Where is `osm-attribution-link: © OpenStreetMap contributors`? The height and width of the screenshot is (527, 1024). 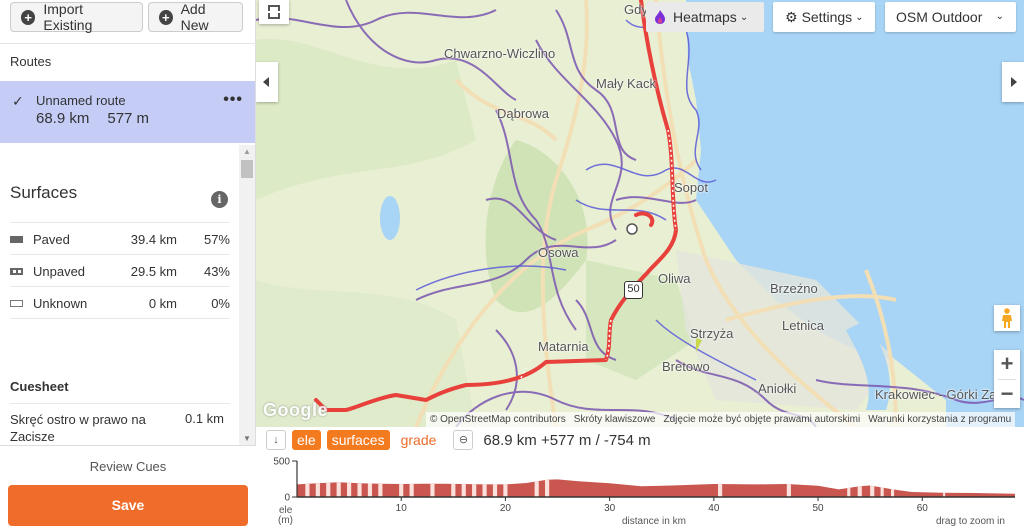
osm-attribution-link: © OpenStreetMap contributors is located at coordinates (498, 419).